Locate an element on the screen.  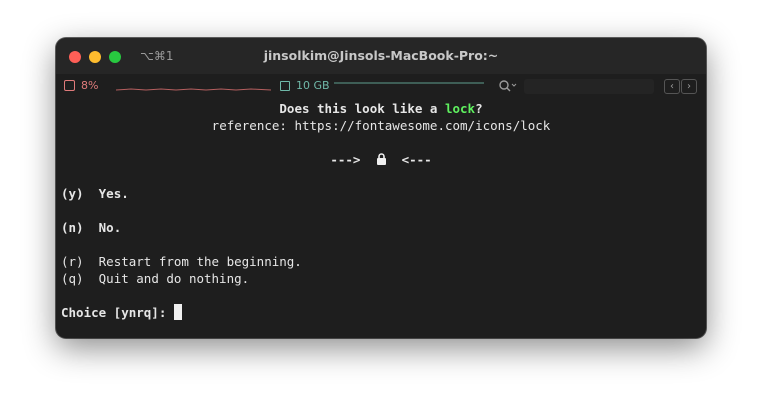
zoom-button is located at coordinates (115, 57).